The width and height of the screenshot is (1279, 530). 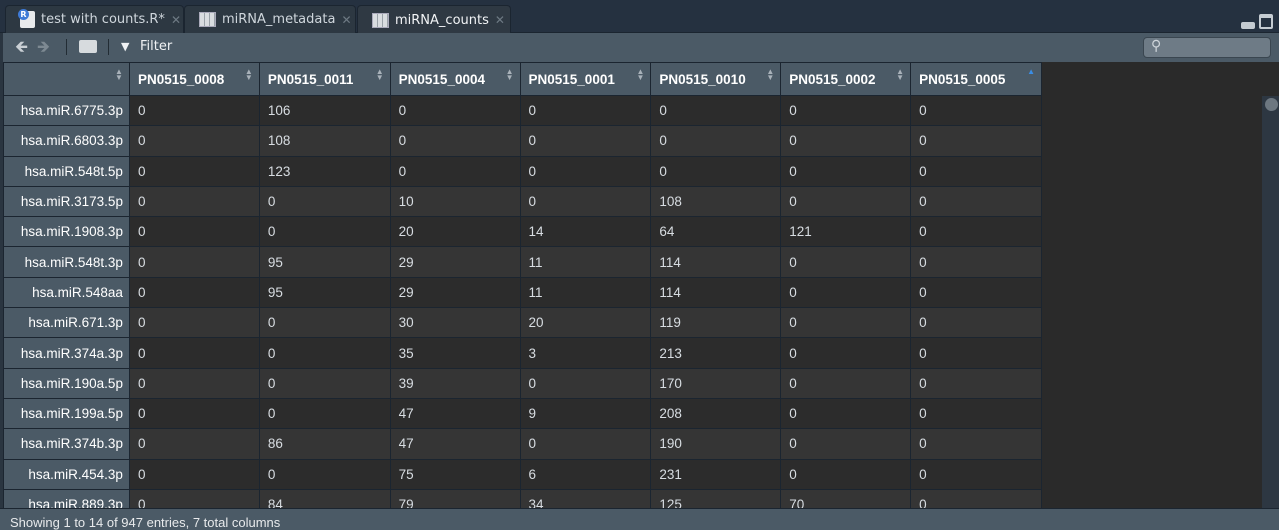 What do you see at coordinates (585, 262) in the screenshot?
I see `table-cell: 11` at bounding box center [585, 262].